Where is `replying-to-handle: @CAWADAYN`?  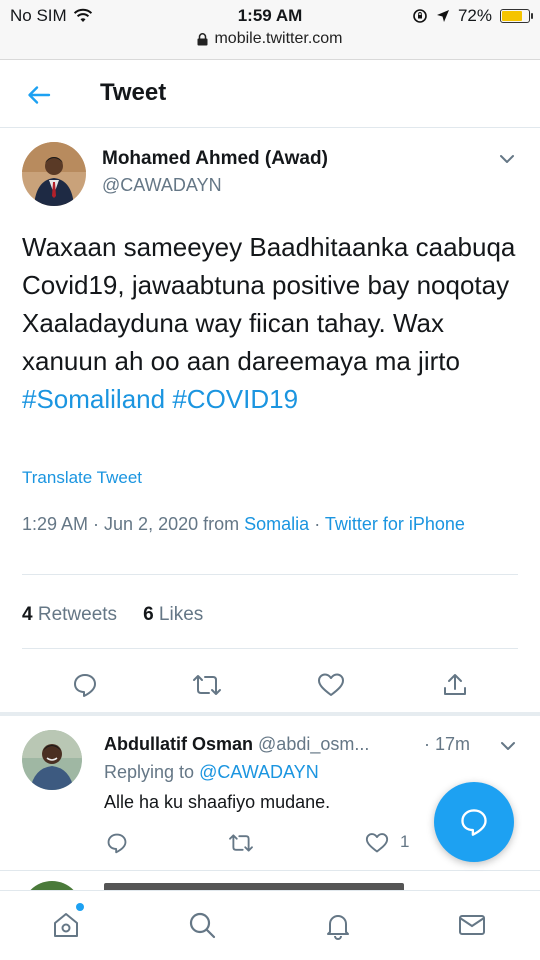
replying-to-handle: @CAWADAYN is located at coordinates (259, 772).